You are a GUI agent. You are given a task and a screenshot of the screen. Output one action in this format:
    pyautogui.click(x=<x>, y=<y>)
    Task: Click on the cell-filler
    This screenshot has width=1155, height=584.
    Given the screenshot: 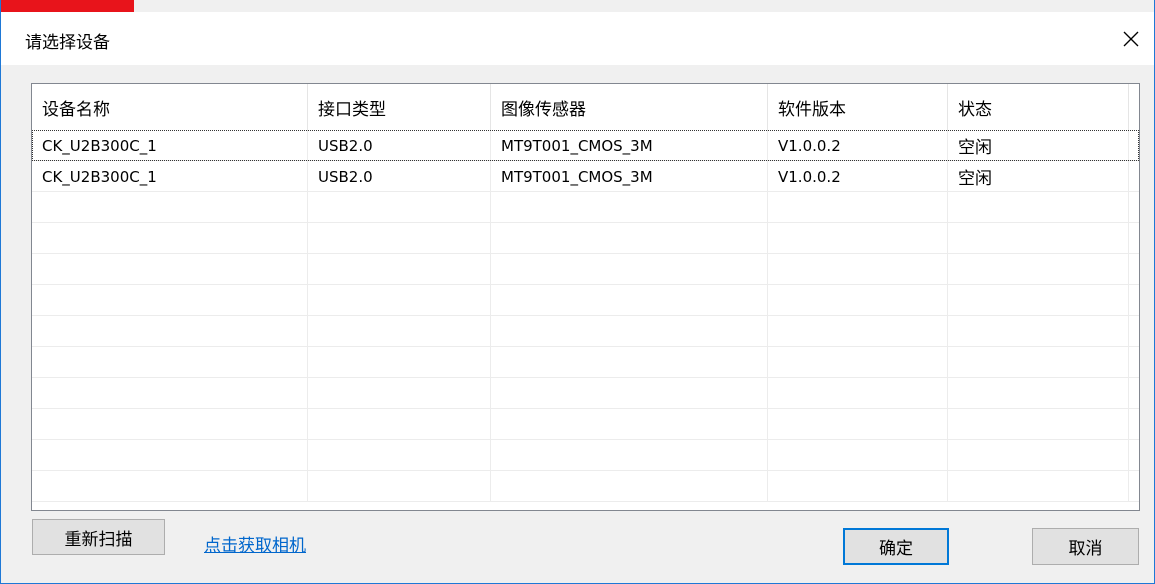 What is the action you would take?
    pyautogui.click(x=1134, y=176)
    